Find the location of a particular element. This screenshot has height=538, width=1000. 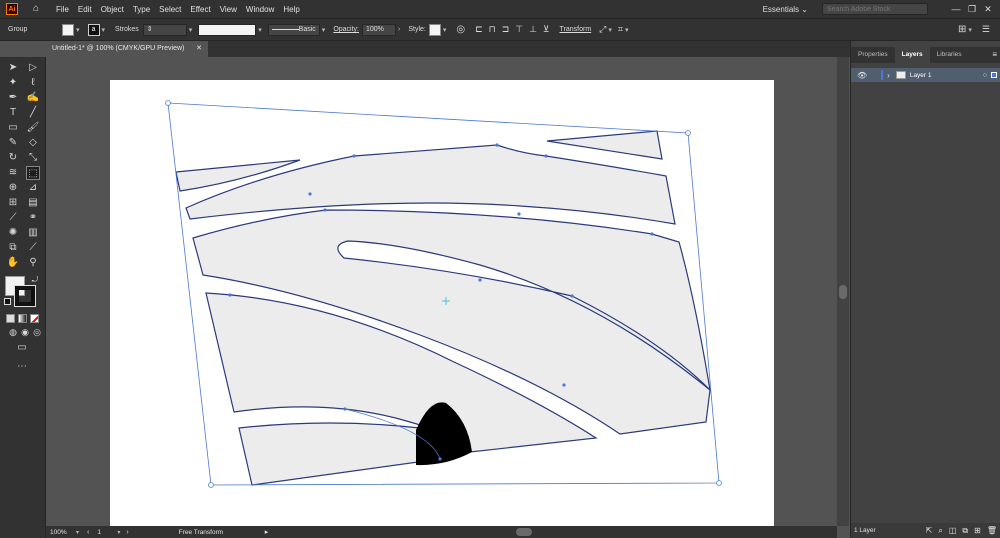

align-bottom-icon: ⊻ is located at coordinates (546, 29).